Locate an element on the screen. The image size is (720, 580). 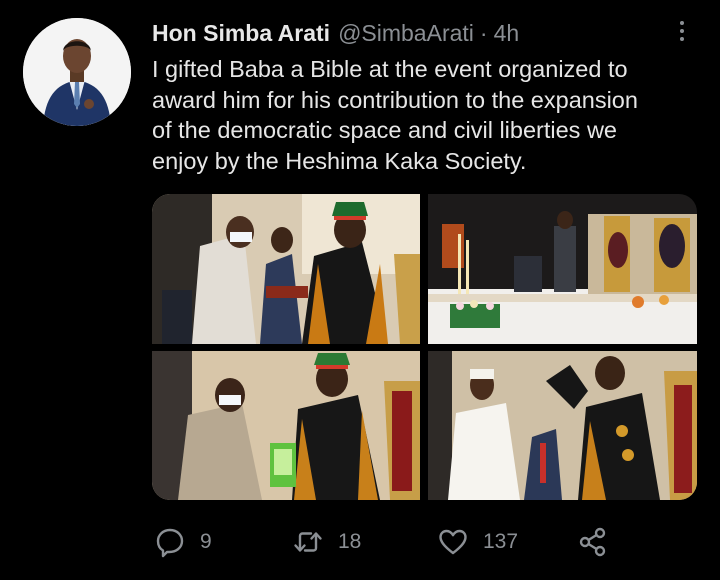
share-icon is located at coordinates (592, 542).